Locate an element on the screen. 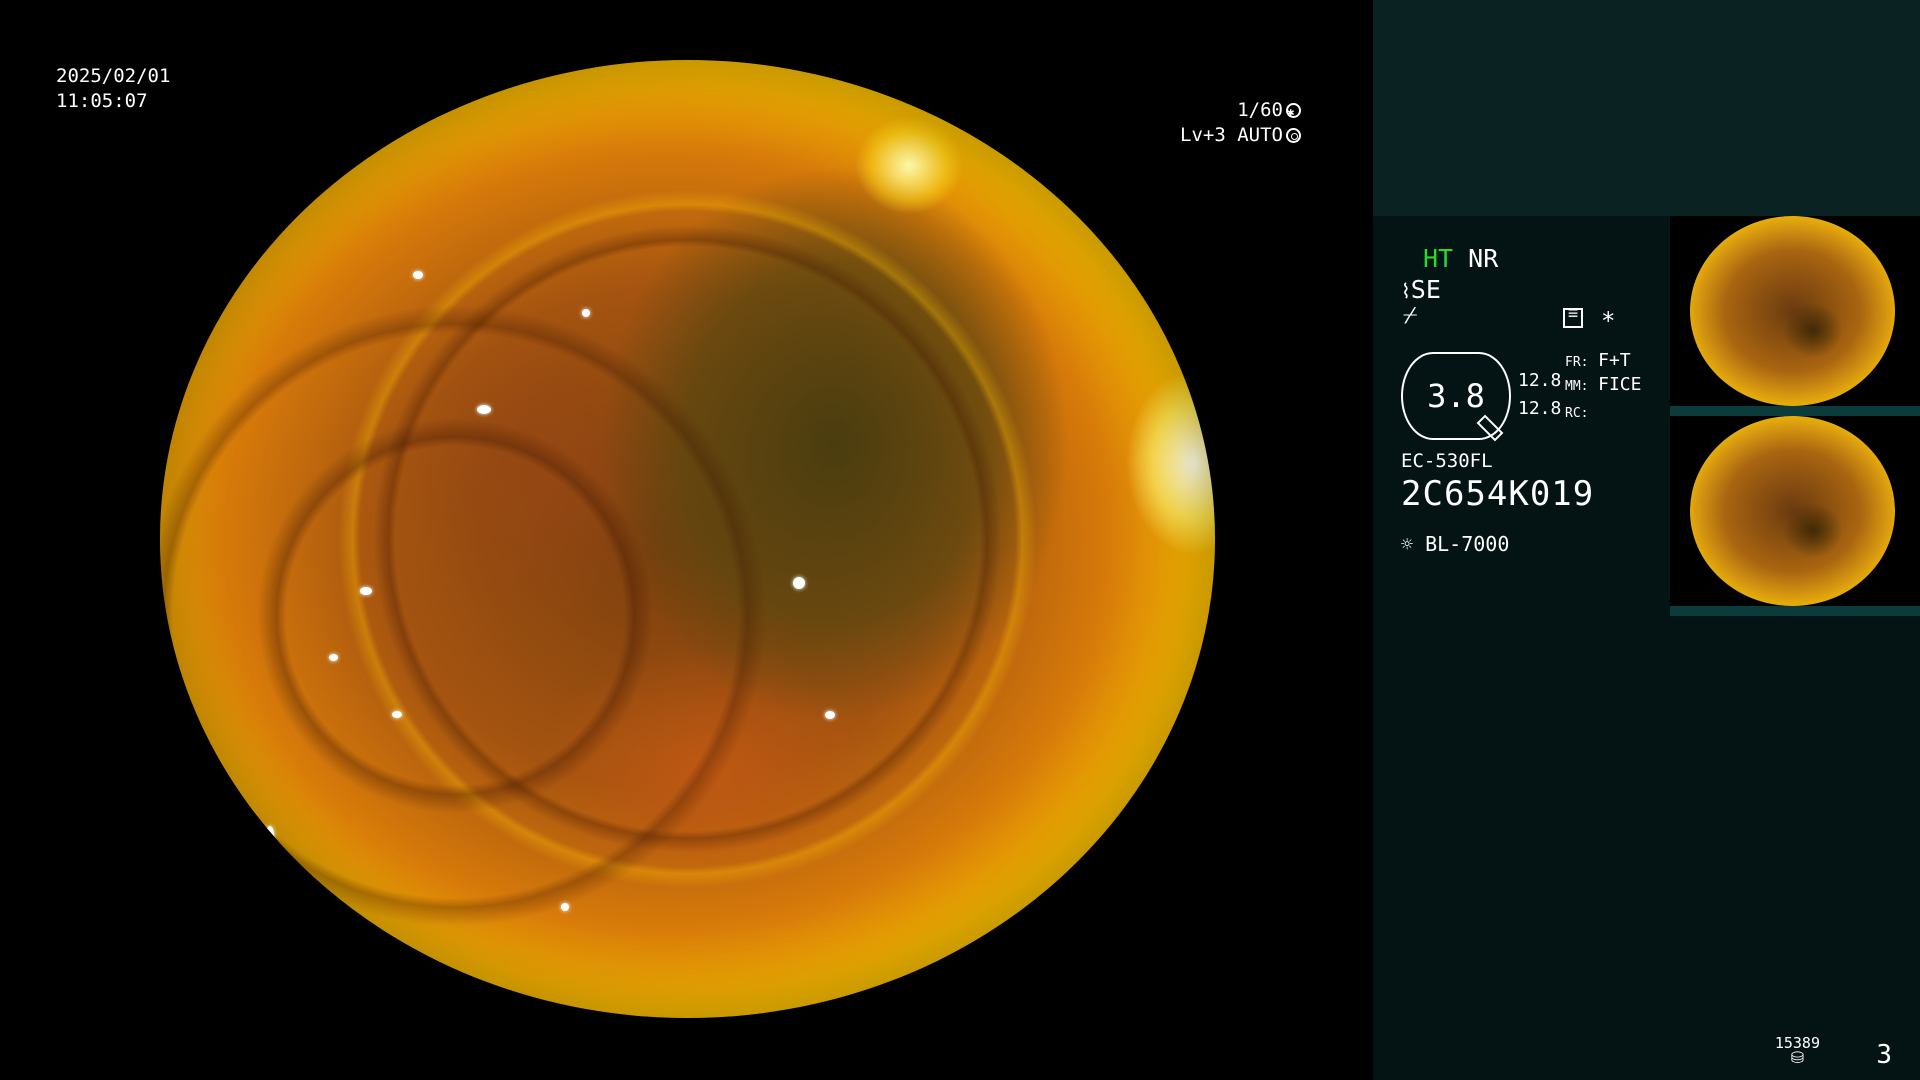 The width and height of the screenshot is (1920, 1080). date-time-display: 2025/02/01 11:05:07 is located at coordinates (113, 89).